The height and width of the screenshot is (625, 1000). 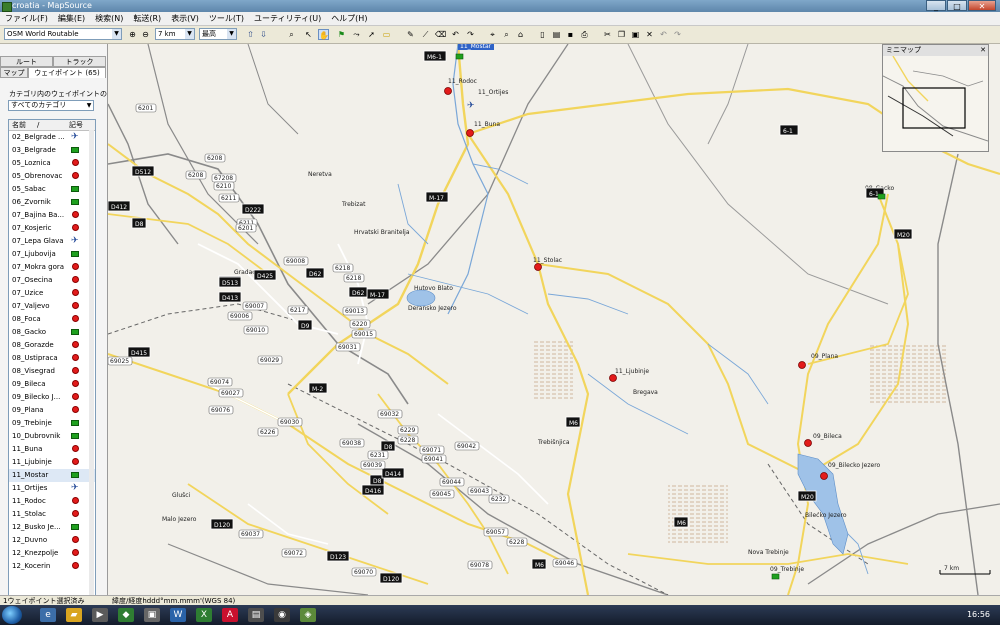 I want to click on open-file-icon: ▤, so click(x=556, y=34).